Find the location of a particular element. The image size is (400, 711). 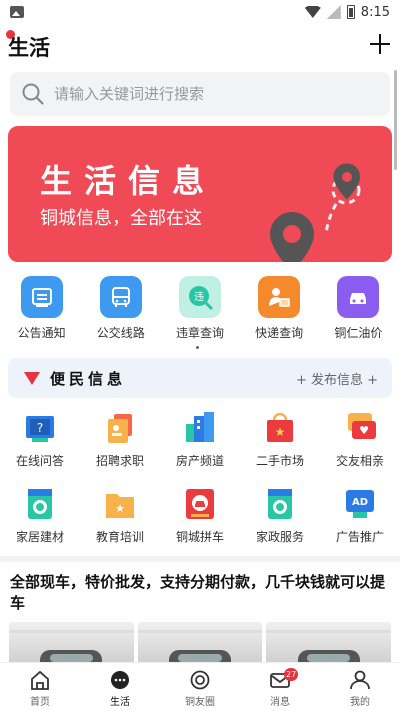

grid-item-recruit: 招聘求职 is located at coordinates (120, 441).